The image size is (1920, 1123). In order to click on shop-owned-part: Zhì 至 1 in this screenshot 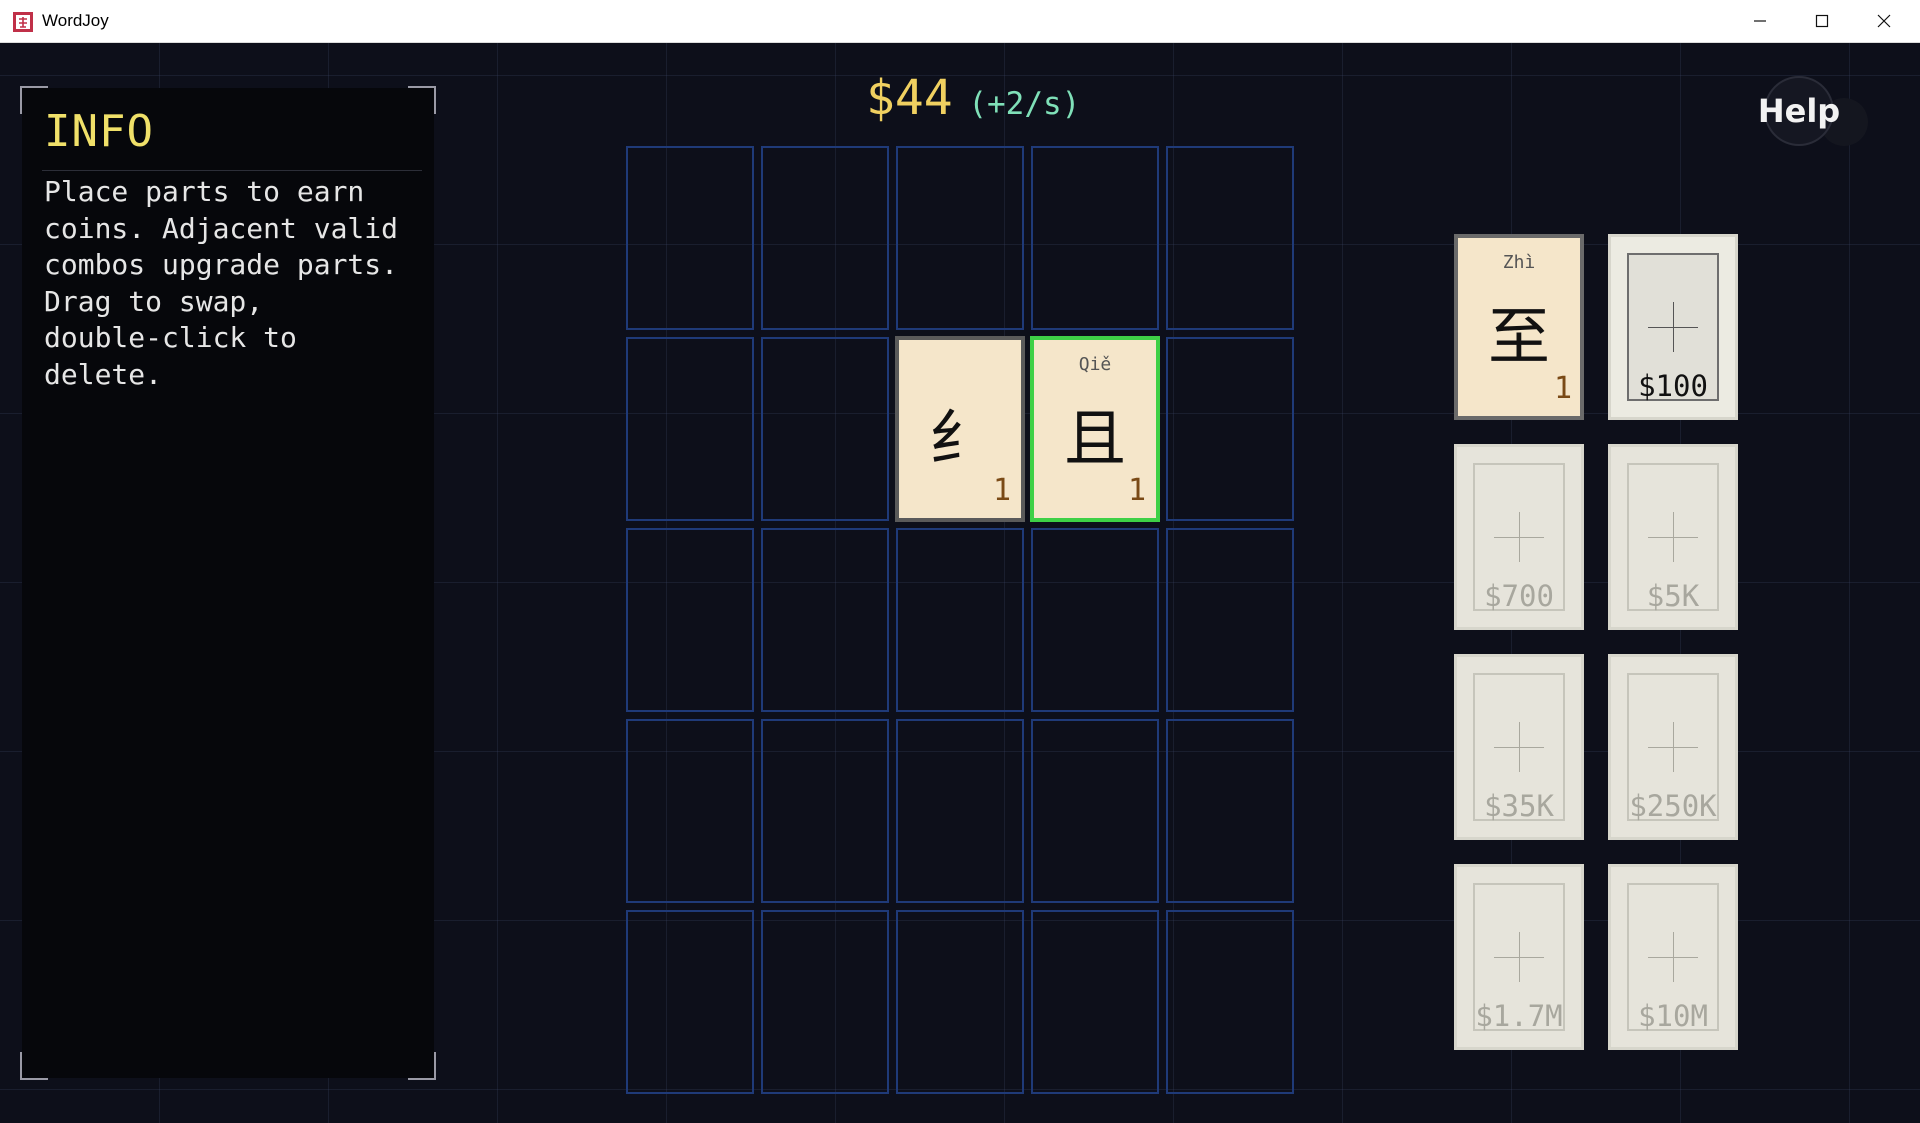, I will do `click(1519, 327)`.